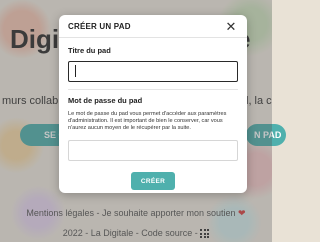 This screenshot has height=242, width=320. What do you see at coordinates (153, 181) in the screenshot?
I see `create-button: CRÉER` at bounding box center [153, 181].